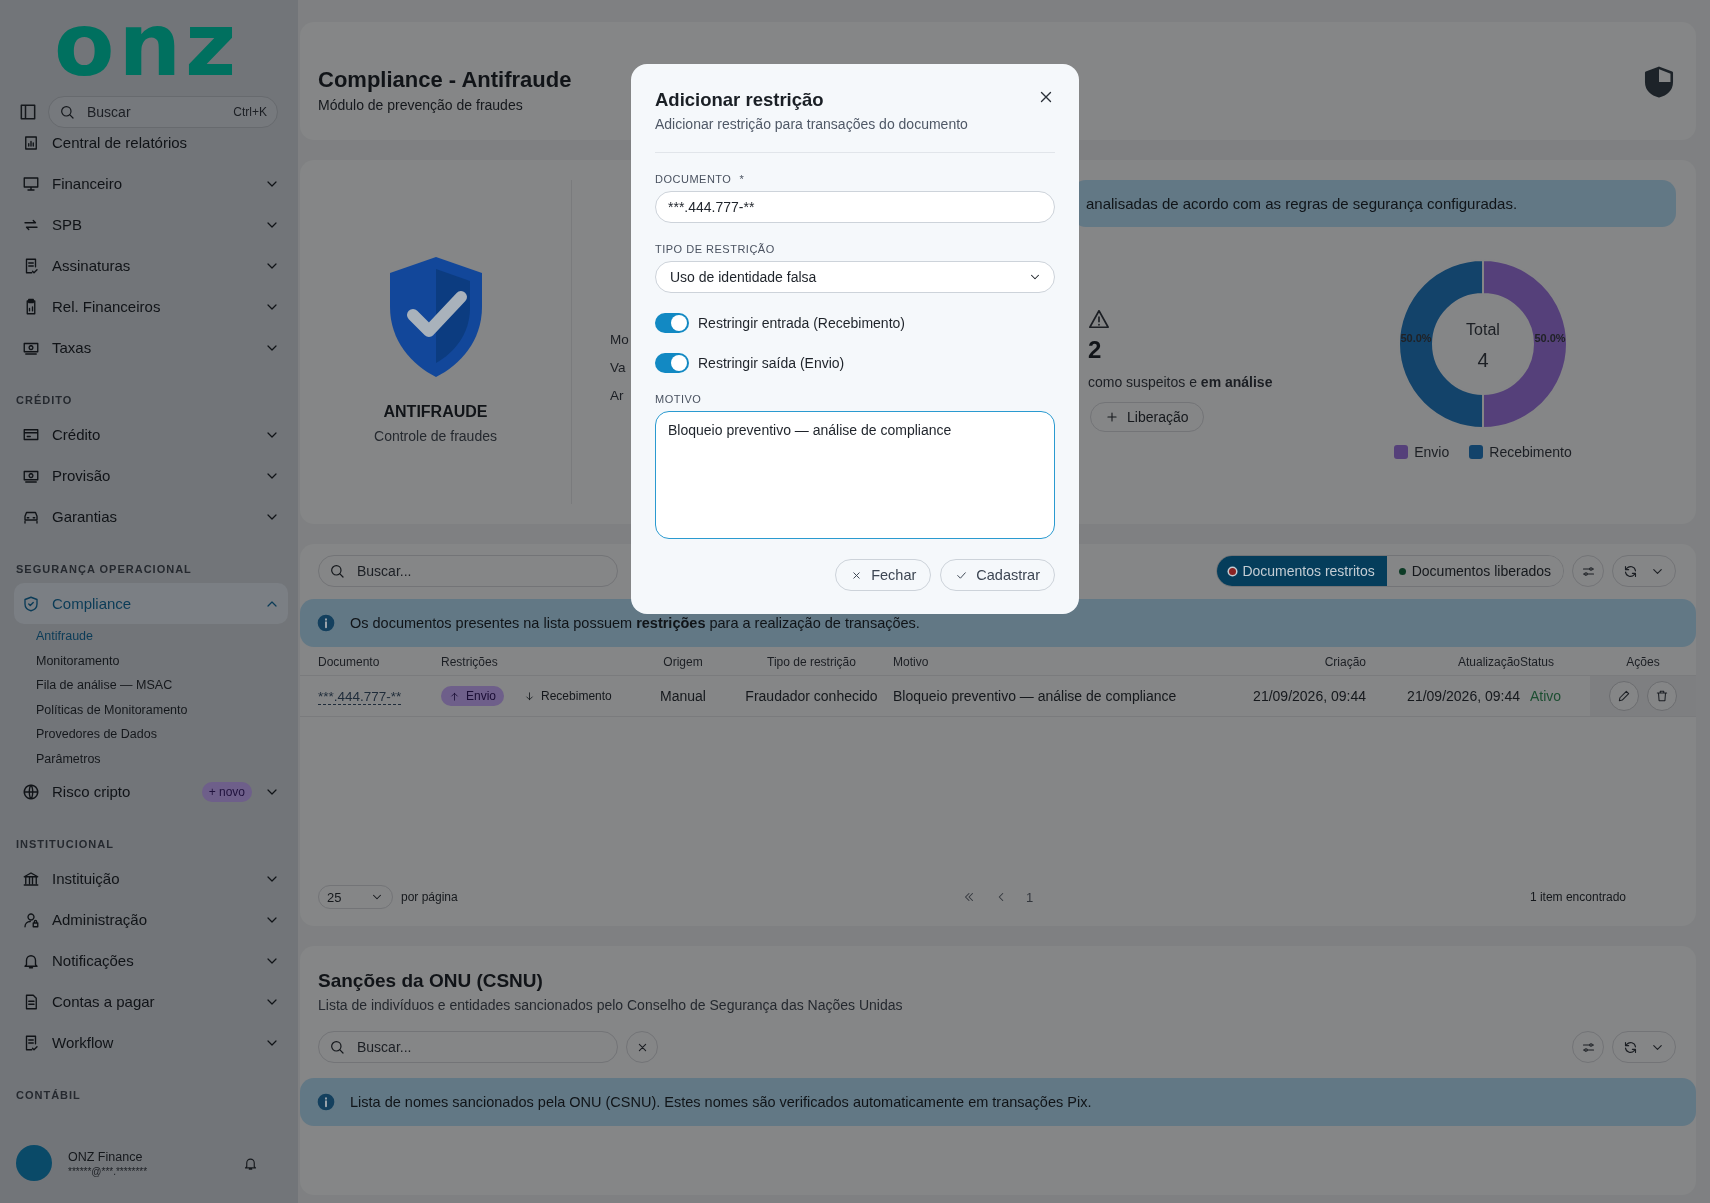 This screenshot has height=1203, width=1710. I want to click on nav-subitem: Antifraude, so click(151, 636).